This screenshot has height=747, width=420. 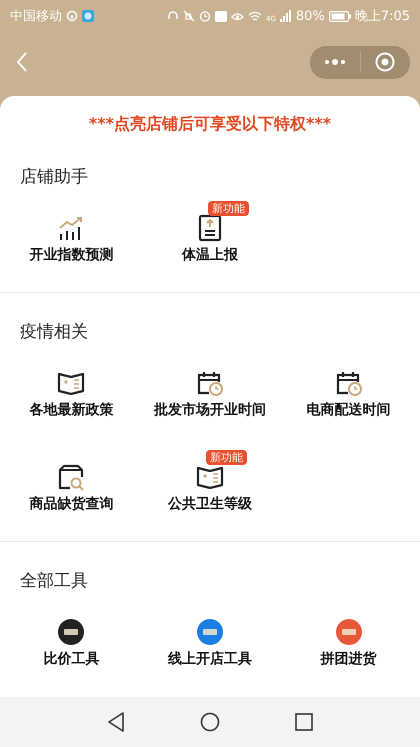 What do you see at coordinates (210, 255) in the screenshot?
I see `tool-label: 体温上报` at bounding box center [210, 255].